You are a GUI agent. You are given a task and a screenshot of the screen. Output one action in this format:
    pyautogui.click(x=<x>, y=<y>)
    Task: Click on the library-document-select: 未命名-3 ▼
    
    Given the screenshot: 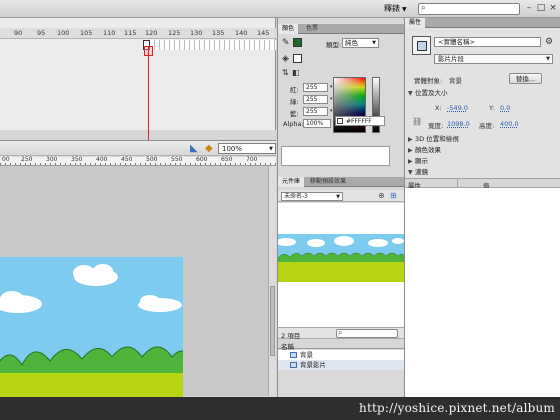 What is the action you would take?
    pyautogui.click(x=312, y=196)
    